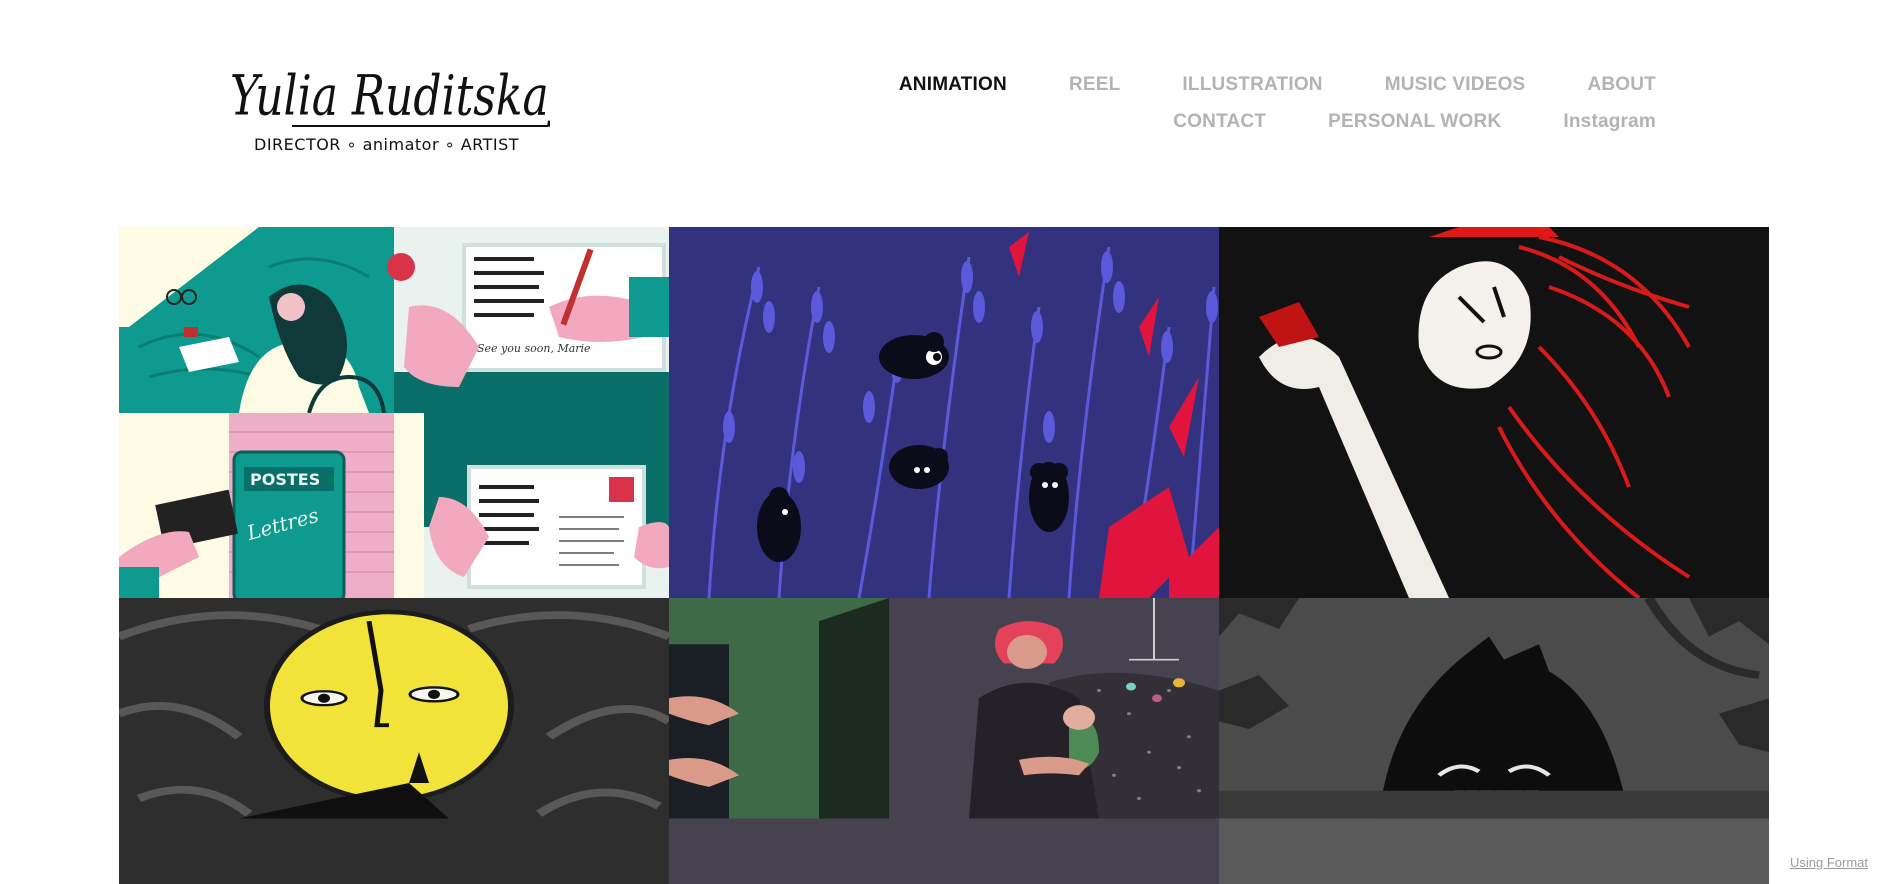 This screenshot has width=1878, height=884. I want to click on nav-row-2: CONTACT PERSONAL WORK Instagram, so click(1414, 122).